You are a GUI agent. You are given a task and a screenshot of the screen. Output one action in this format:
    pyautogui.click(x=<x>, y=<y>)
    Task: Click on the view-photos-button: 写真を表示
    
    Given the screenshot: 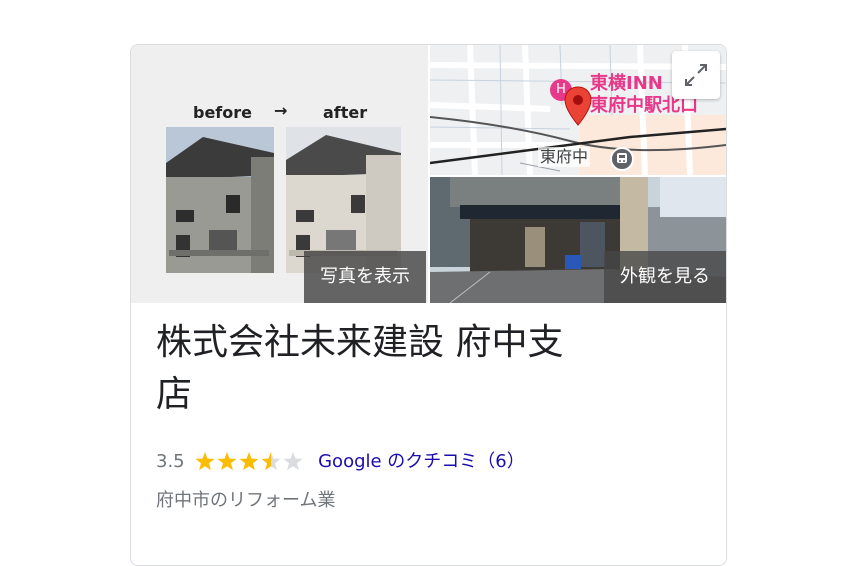 What is the action you would take?
    pyautogui.click(x=365, y=277)
    